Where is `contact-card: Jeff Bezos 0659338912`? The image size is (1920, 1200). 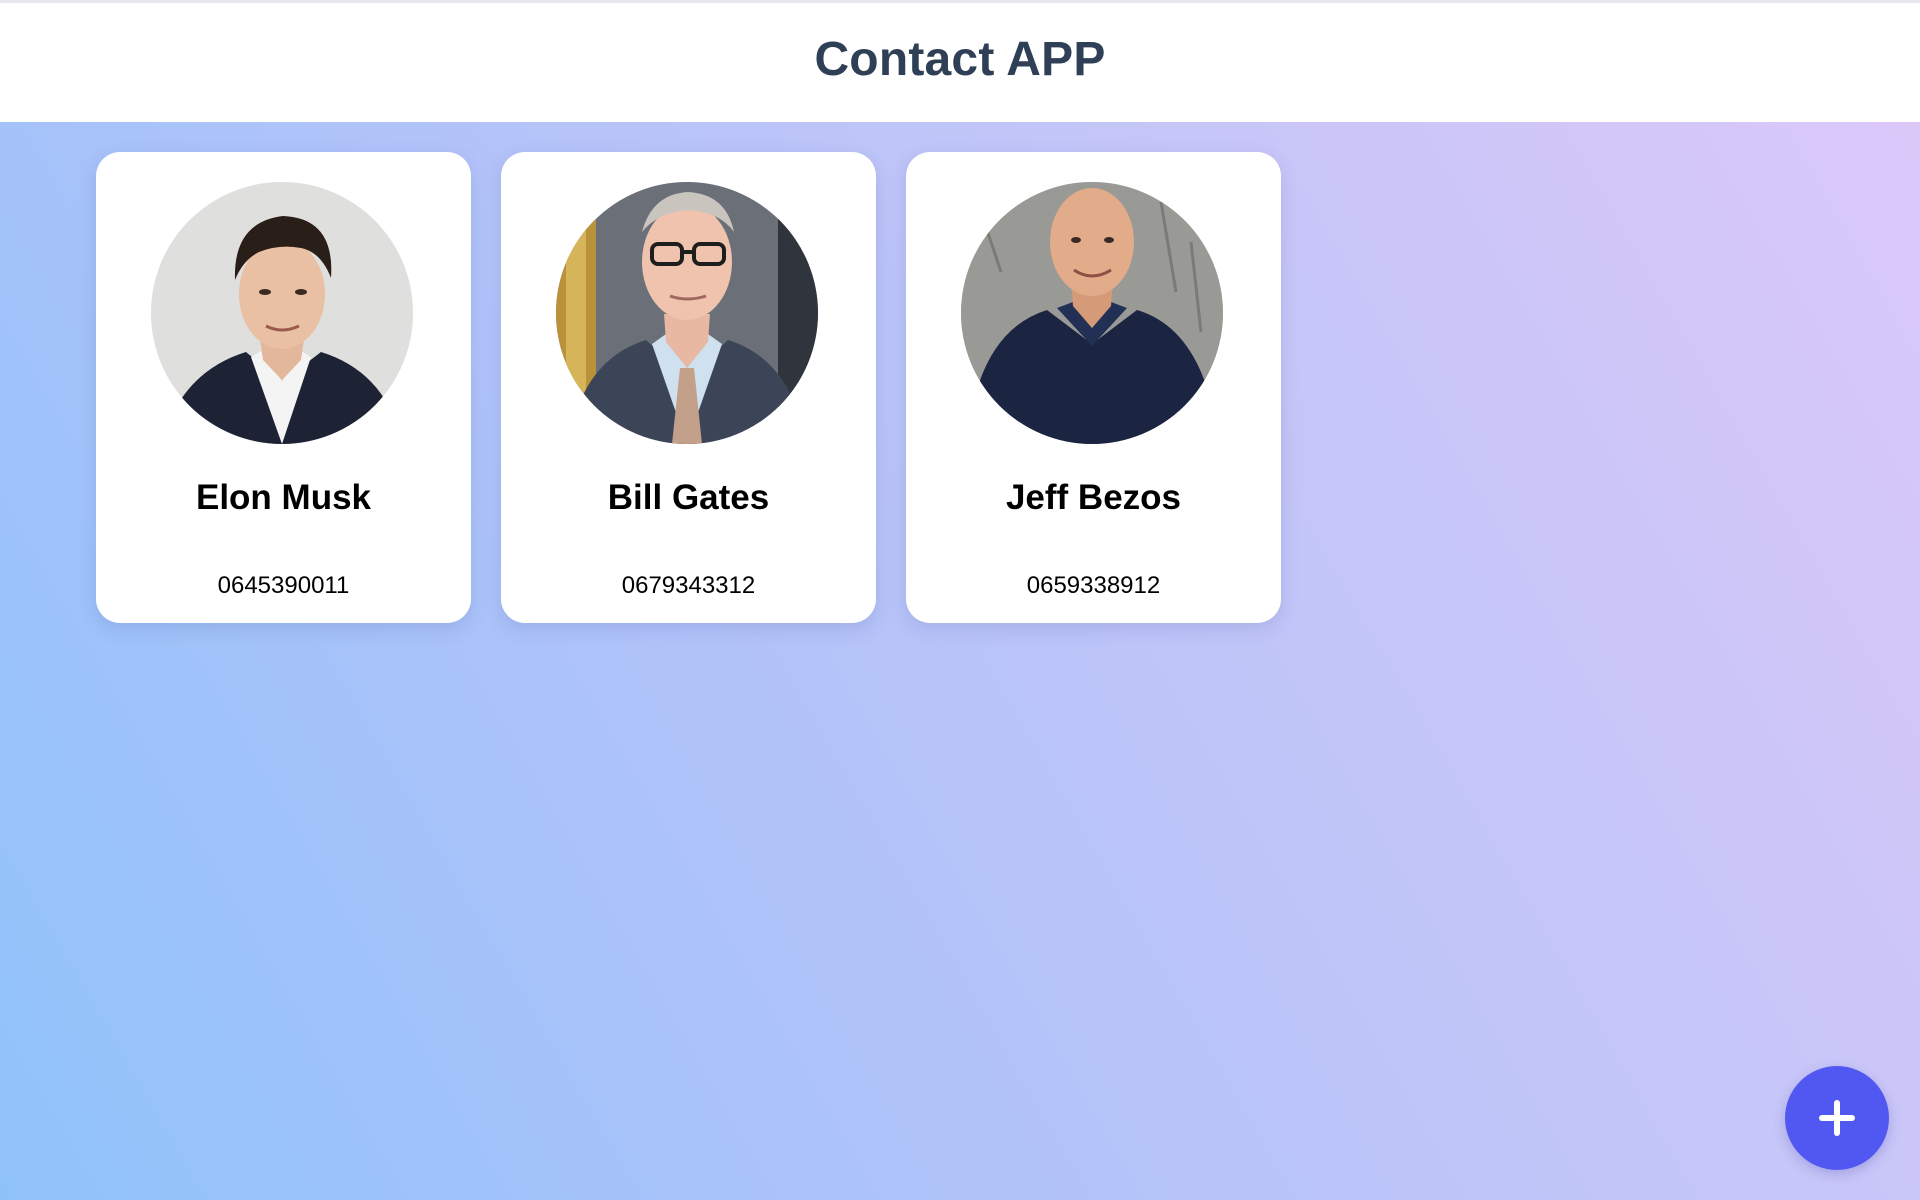
contact-card: Jeff Bezos 0659338912 is located at coordinates (1093, 387).